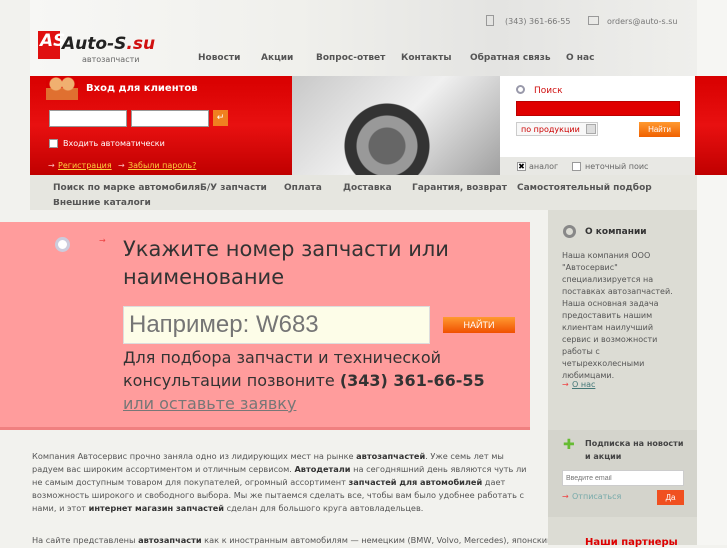  Describe the element at coordinates (88, 118) in the screenshot. I see `login-username-input` at that location.